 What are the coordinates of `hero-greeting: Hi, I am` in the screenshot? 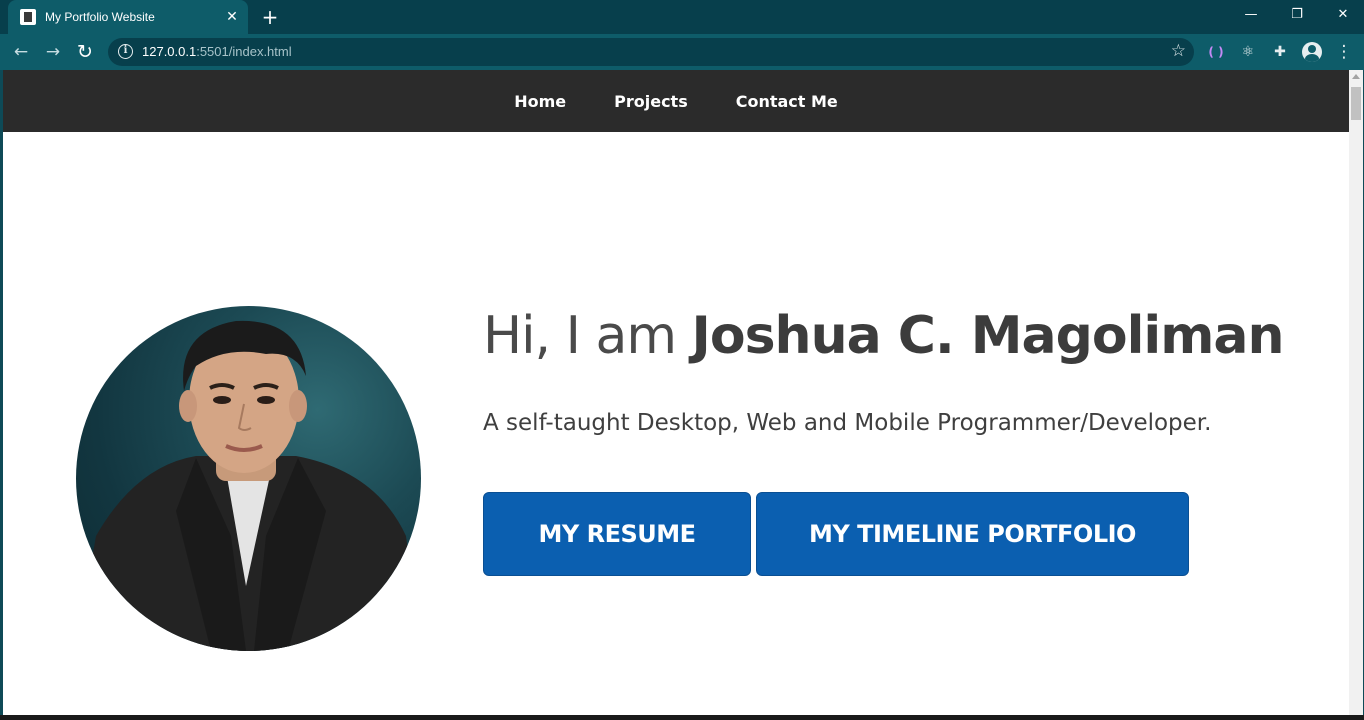 It's located at (587, 336).